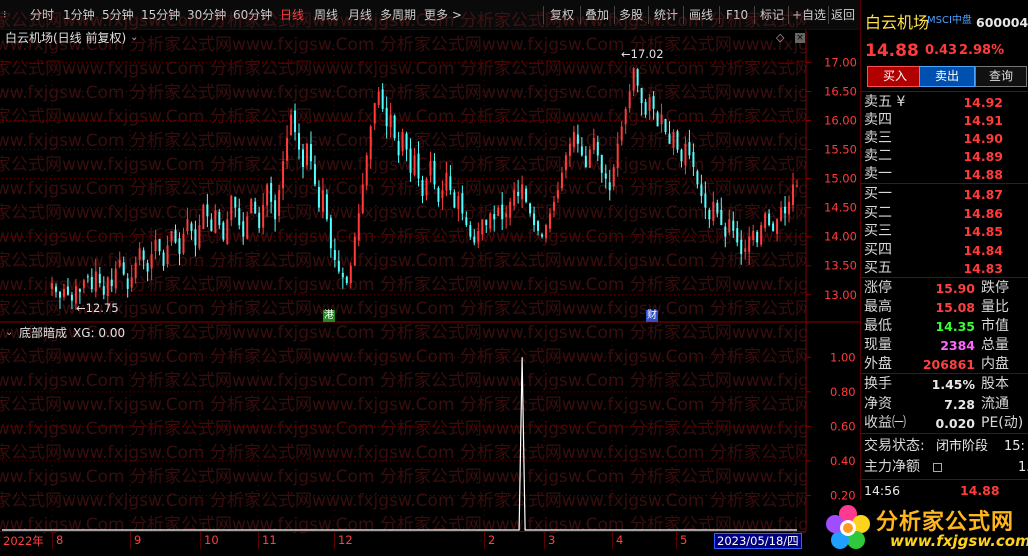 The image size is (1028, 556). I want to click on buy-level-value: 14.84, so click(983, 250).